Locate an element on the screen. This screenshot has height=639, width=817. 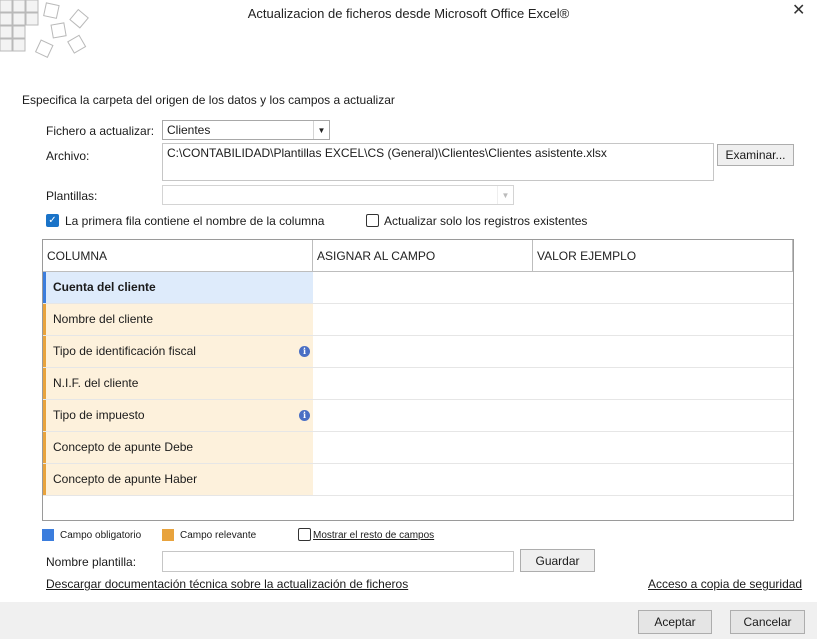
cell-columna: Tipo de impuesto i is located at coordinates (178, 415).